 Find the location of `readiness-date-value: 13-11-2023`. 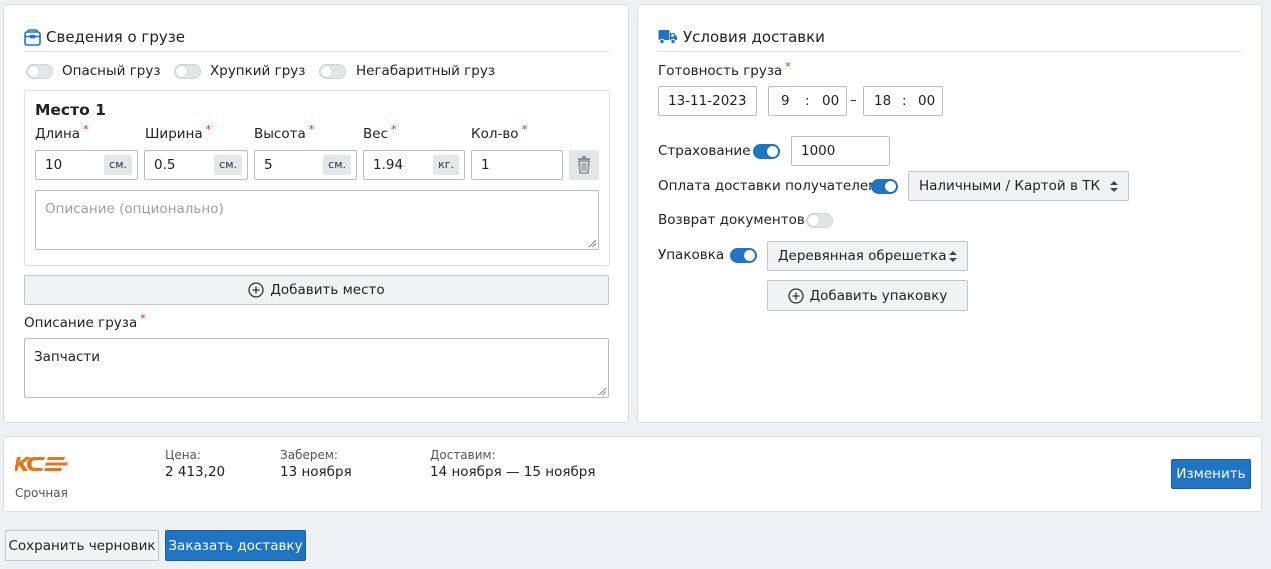

readiness-date-value: 13-11-2023 is located at coordinates (707, 101).